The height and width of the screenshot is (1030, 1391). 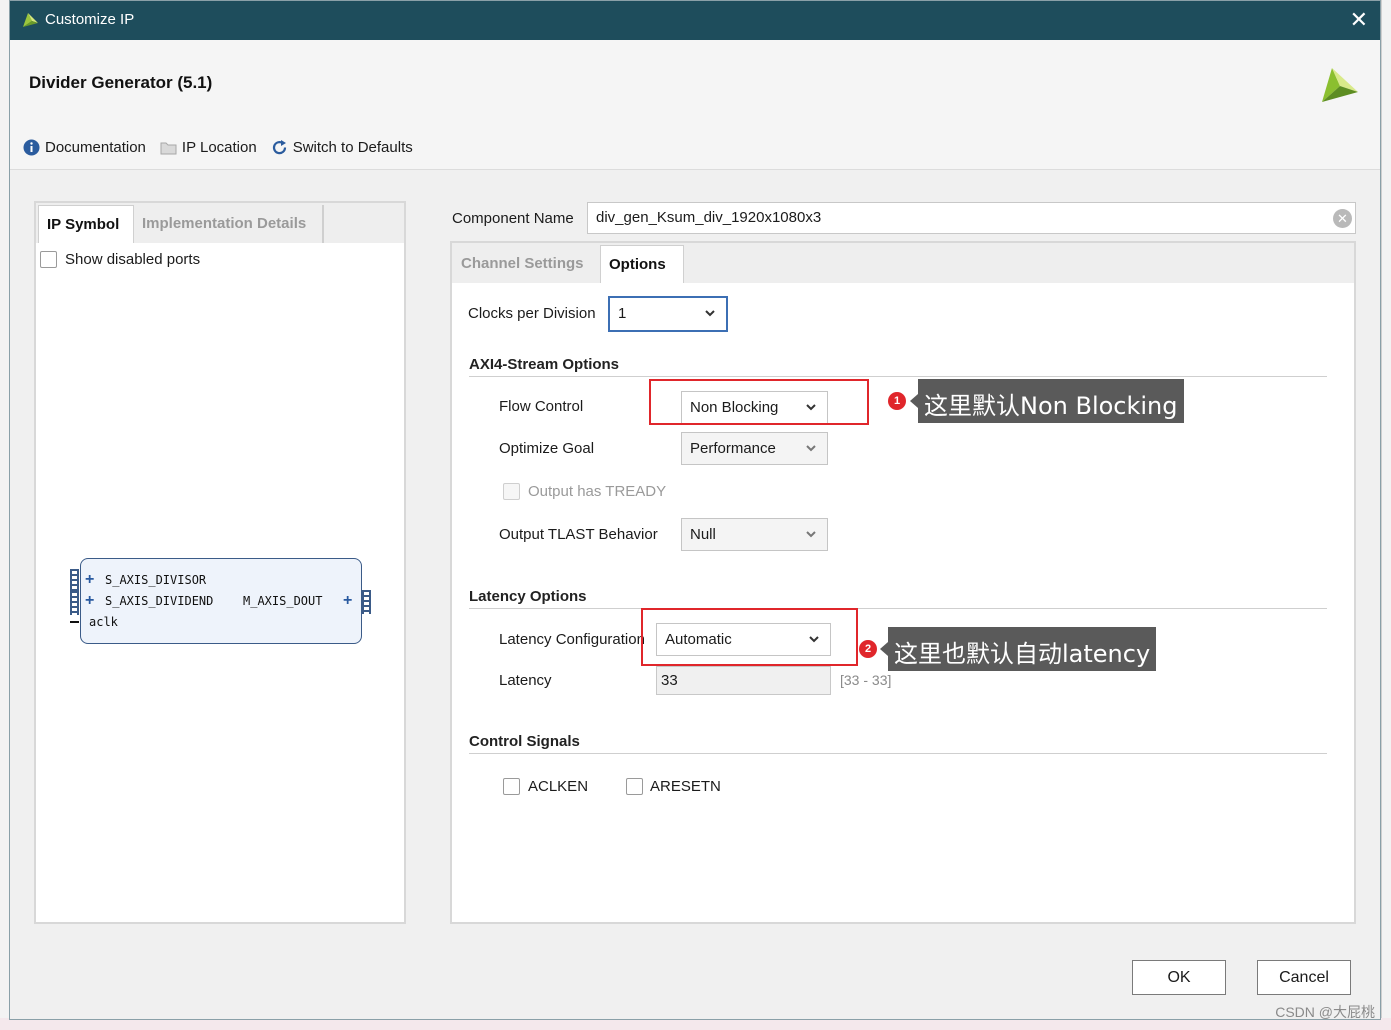 I want to click on aclk-pin-icon, so click(x=74, y=622).